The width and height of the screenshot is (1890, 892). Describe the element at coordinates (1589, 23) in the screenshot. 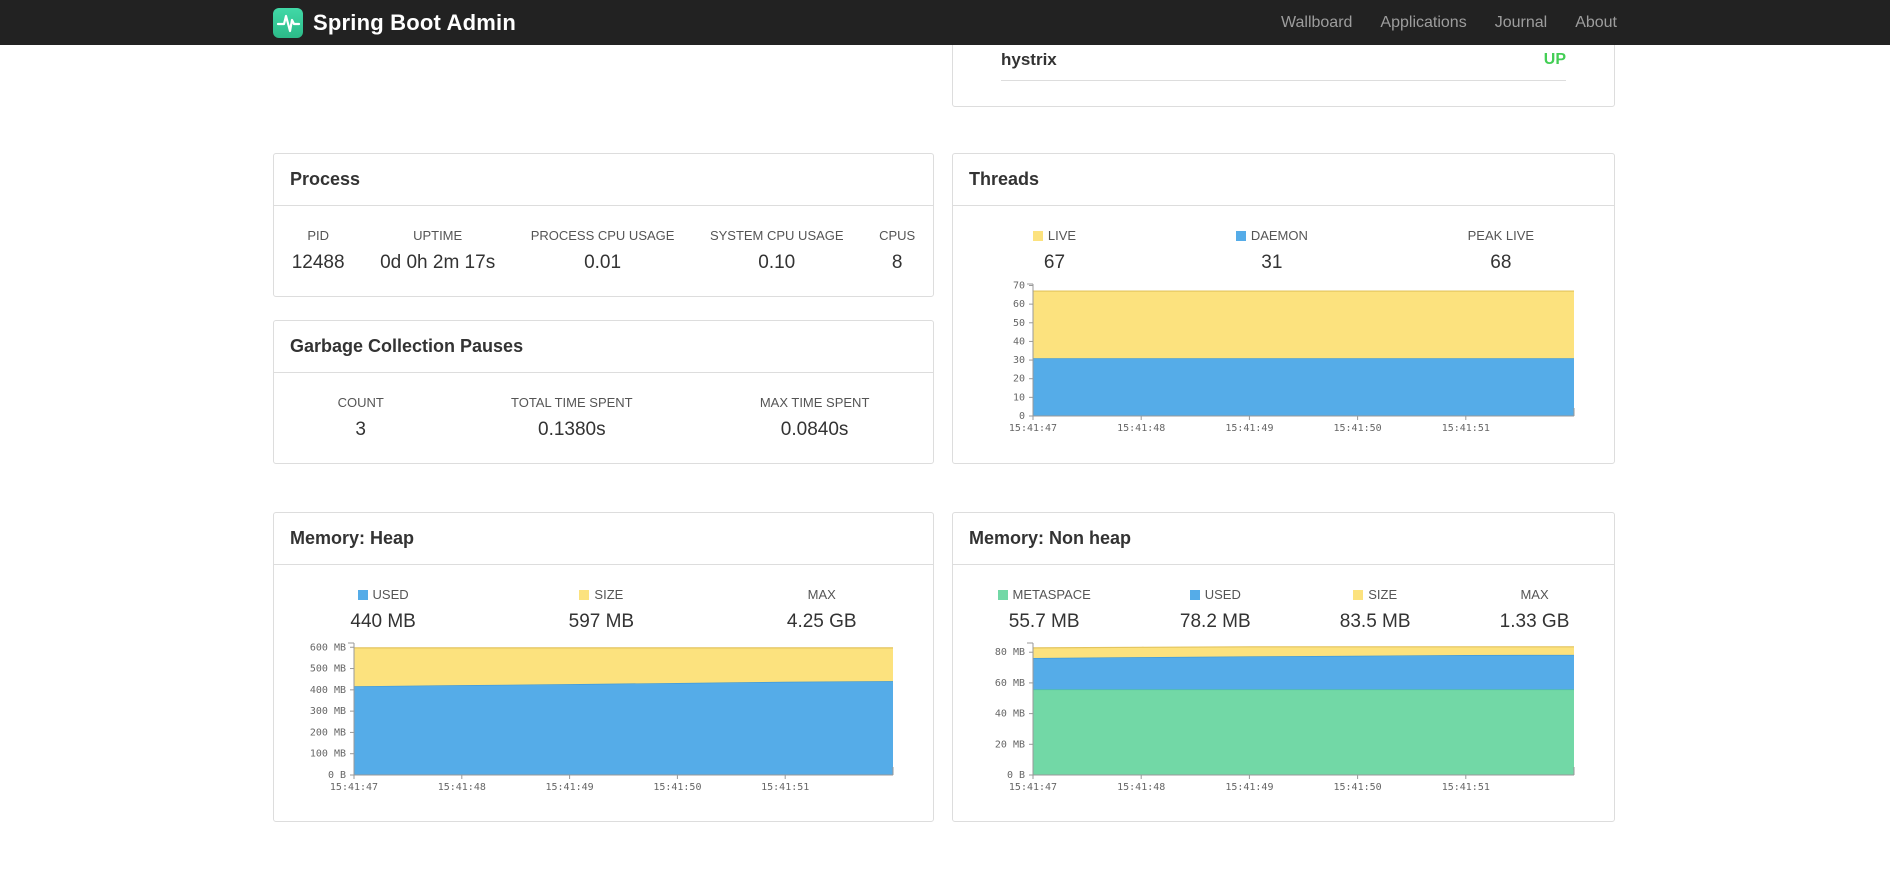

I see `nav-link-about: About` at that location.